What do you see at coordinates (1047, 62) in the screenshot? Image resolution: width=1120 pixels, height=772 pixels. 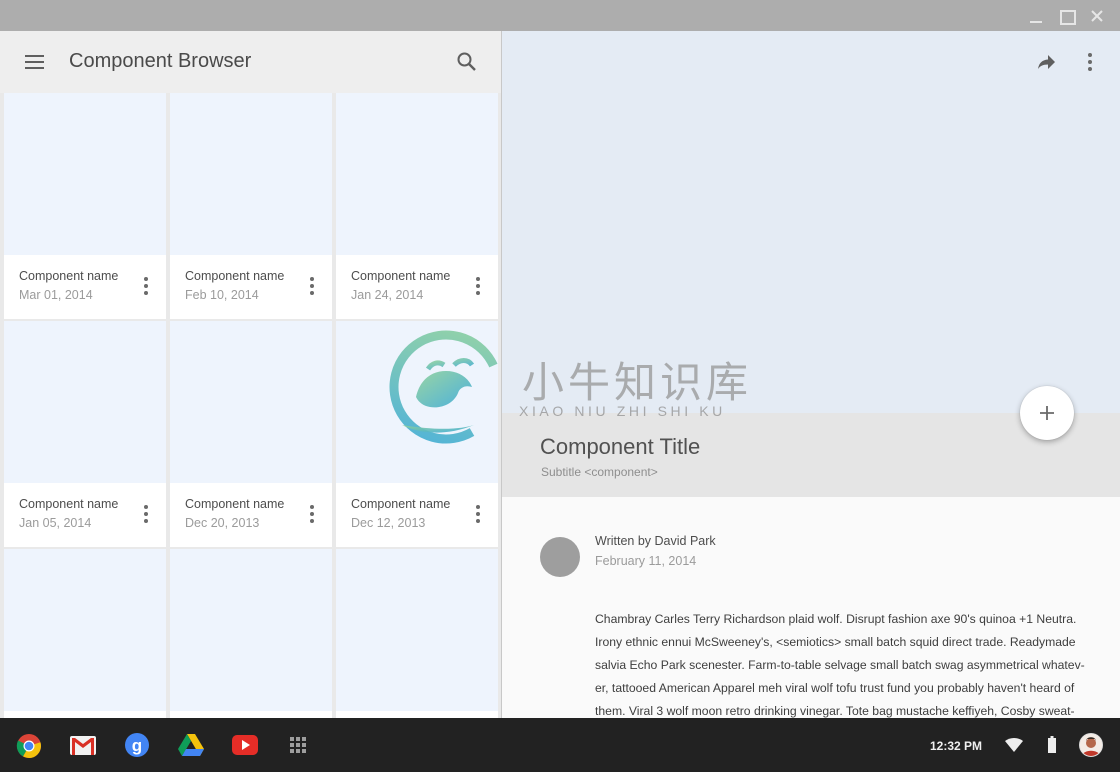 I see `share-icon` at bounding box center [1047, 62].